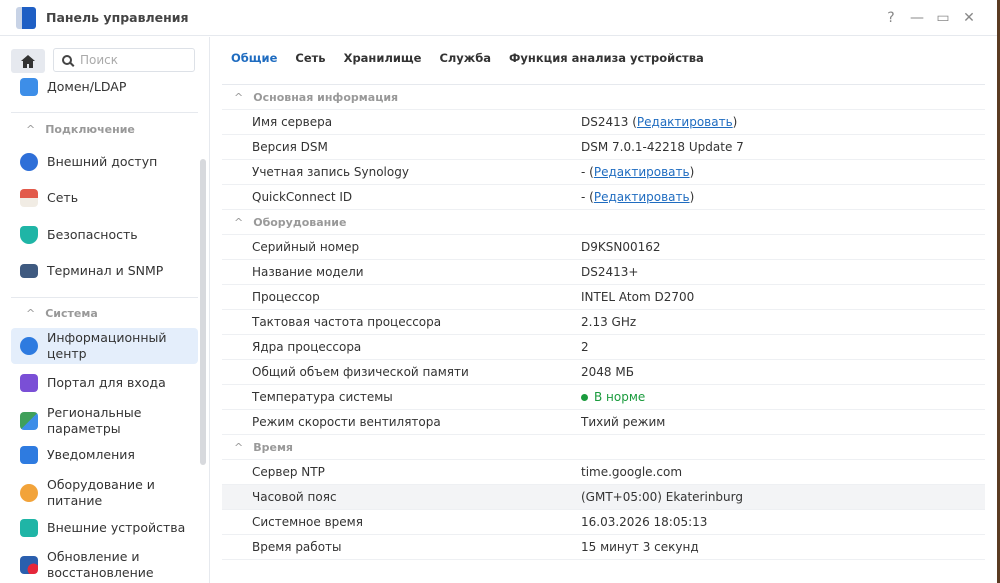 The image size is (1000, 583). I want to click on sidebar-item-regional-options: Региональные параметры, so click(104, 421).